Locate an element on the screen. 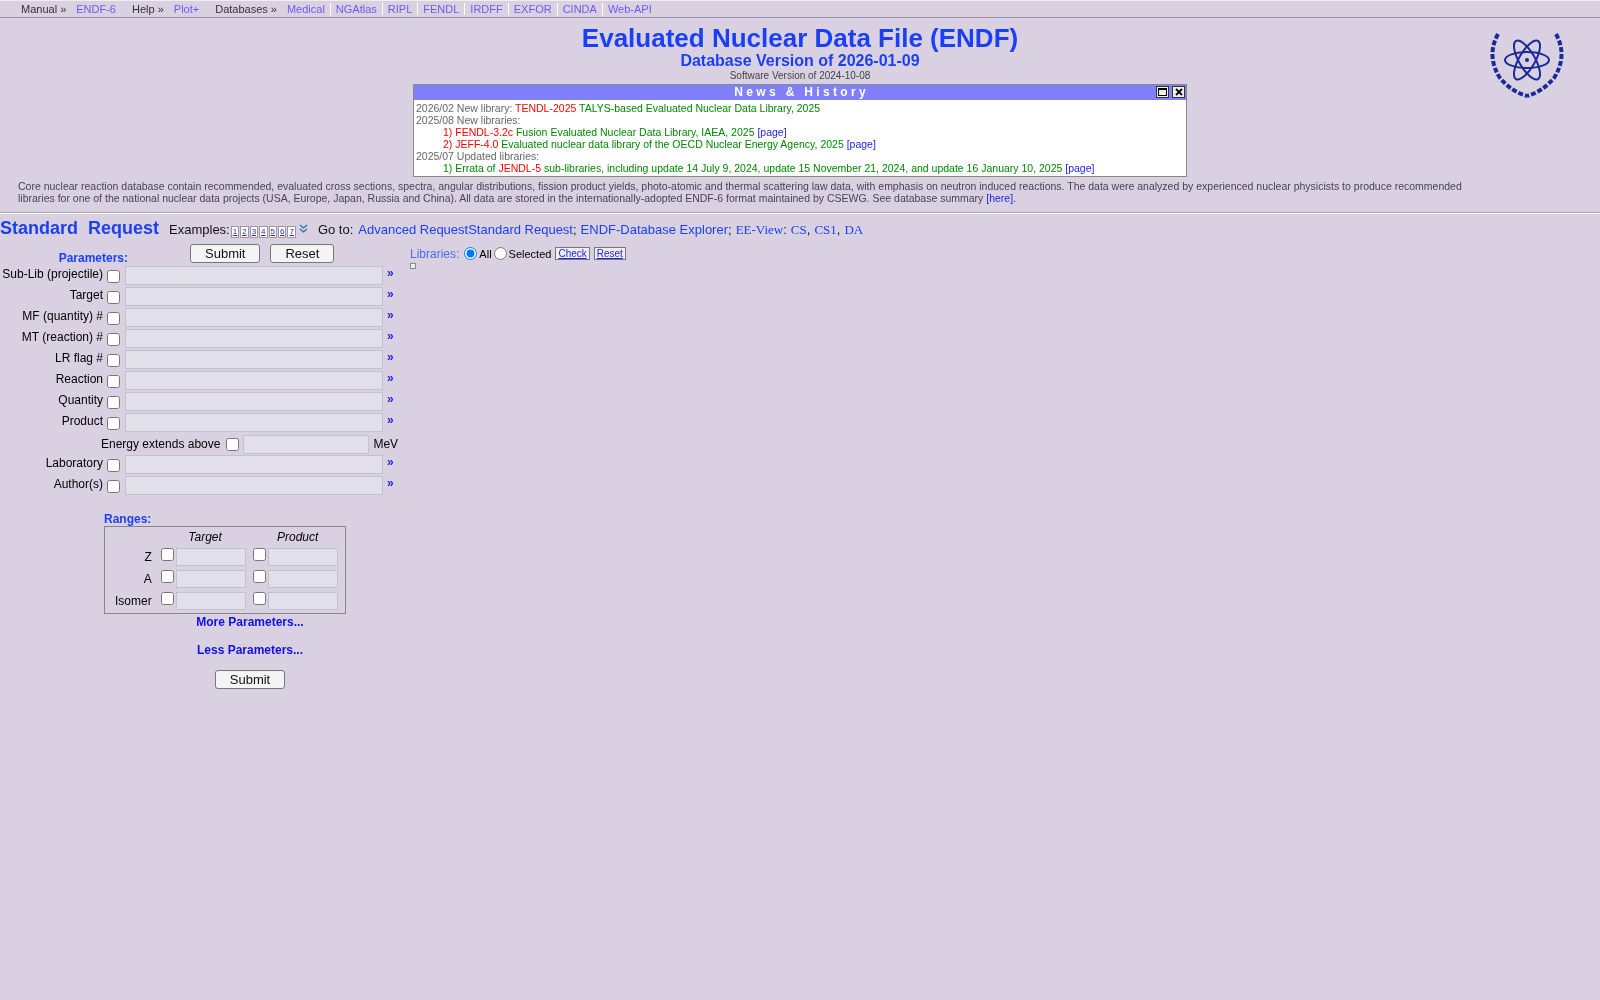  field-label: Quantity is located at coordinates (80, 400).